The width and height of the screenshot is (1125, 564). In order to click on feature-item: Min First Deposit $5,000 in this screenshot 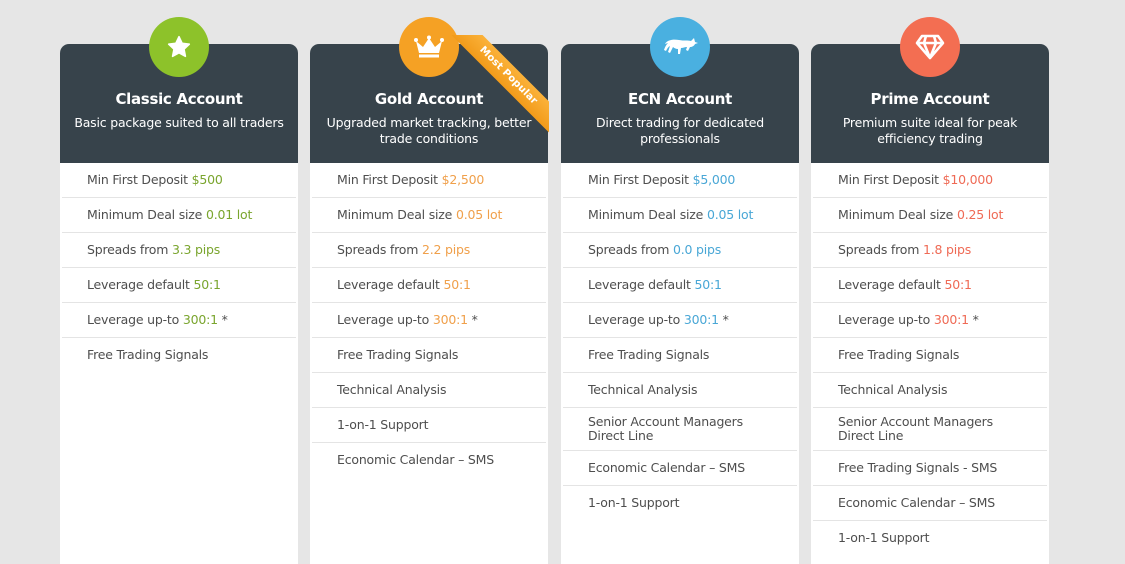, I will do `click(680, 180)`.